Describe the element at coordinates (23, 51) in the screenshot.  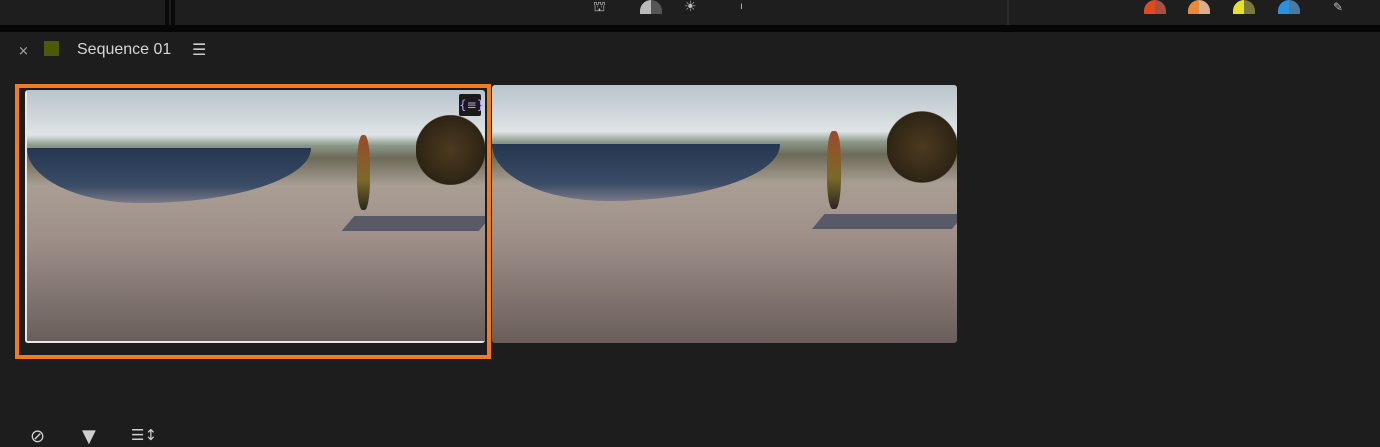
I see `close-icon: ×` at that location.